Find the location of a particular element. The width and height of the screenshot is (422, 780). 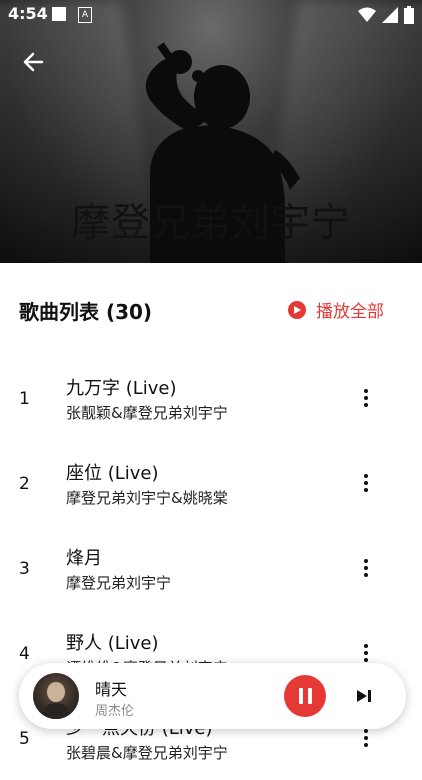

song-row: 3 烽月 摩登兄弟刘宇宁 is located at coordinates (211, 567).